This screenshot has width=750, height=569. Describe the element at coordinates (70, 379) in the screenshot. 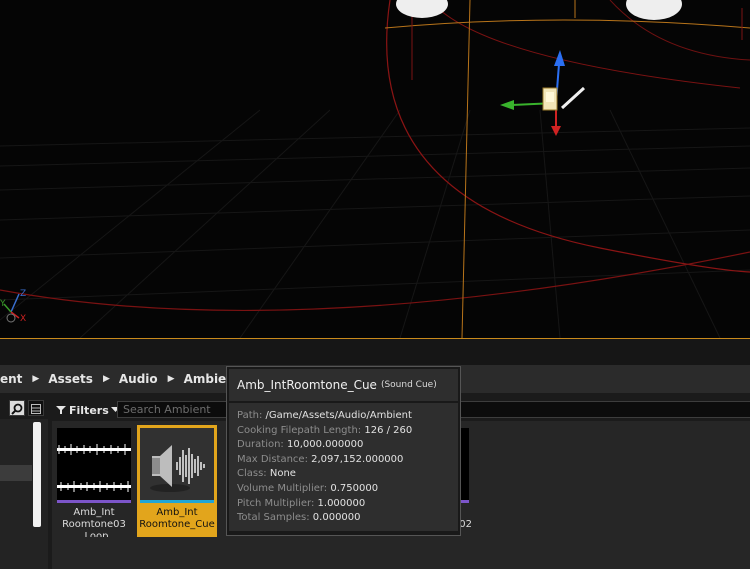

I see `breadcrumb-item-assets: Assets` at that location.